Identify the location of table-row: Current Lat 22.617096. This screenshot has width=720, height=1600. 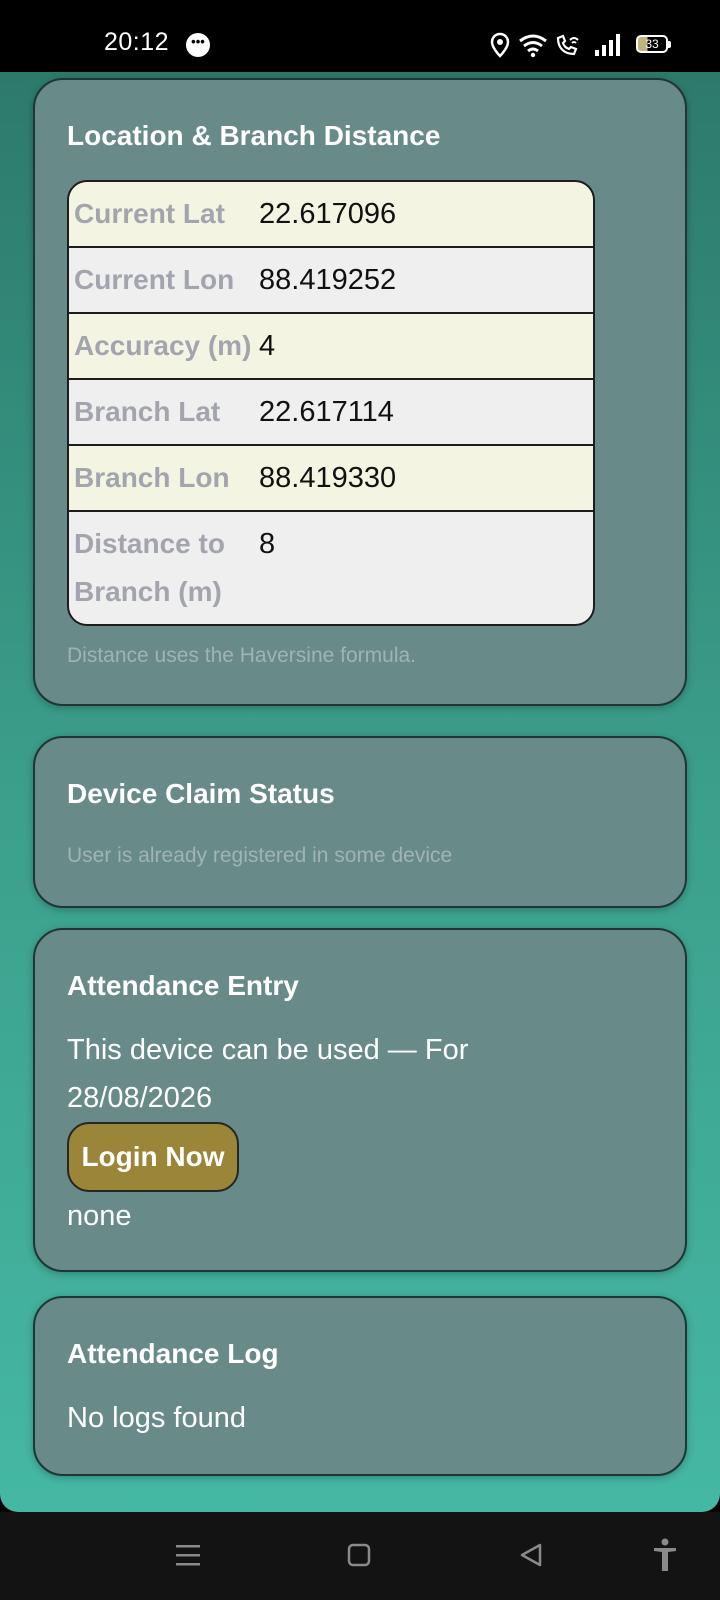
(331, 214).